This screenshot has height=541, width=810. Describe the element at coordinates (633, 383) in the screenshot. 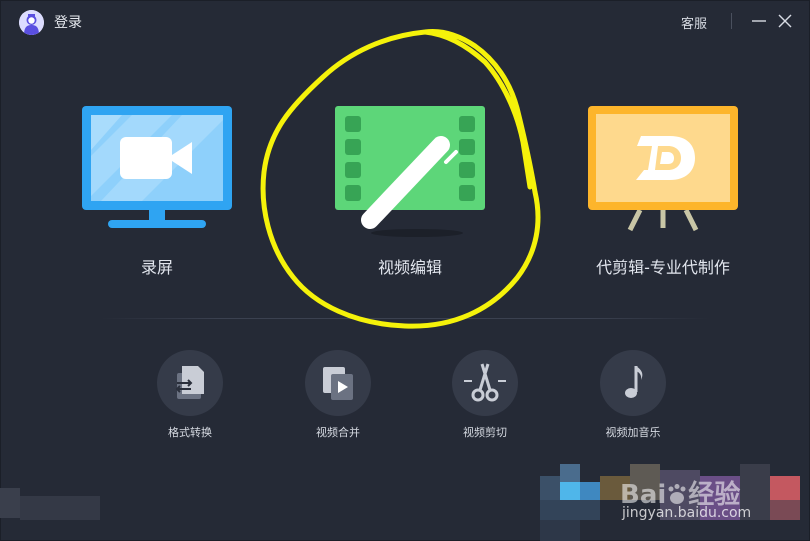

I see `music-note-icon` at that location.